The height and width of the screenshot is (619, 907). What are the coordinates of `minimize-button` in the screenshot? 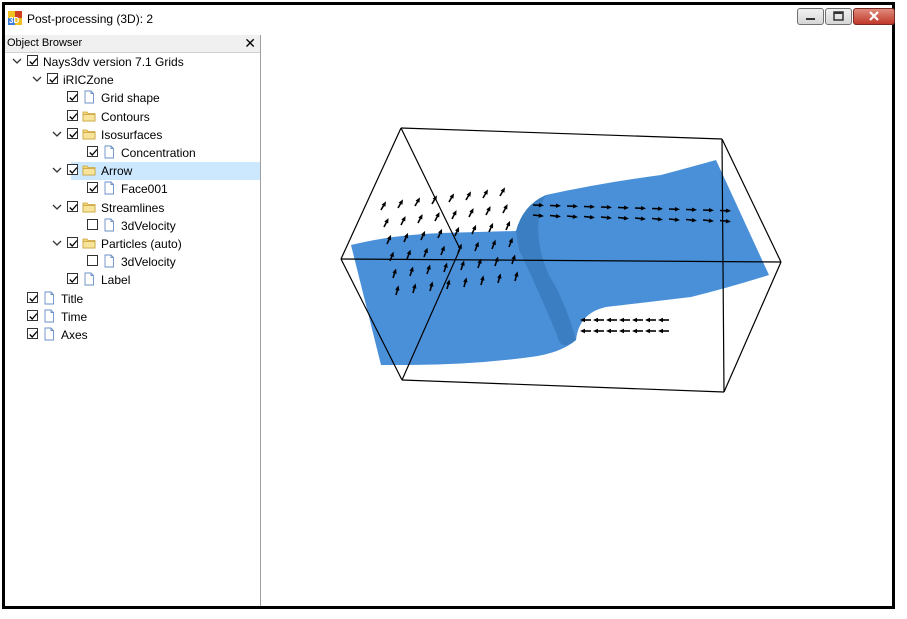 It's located at (810, 16).